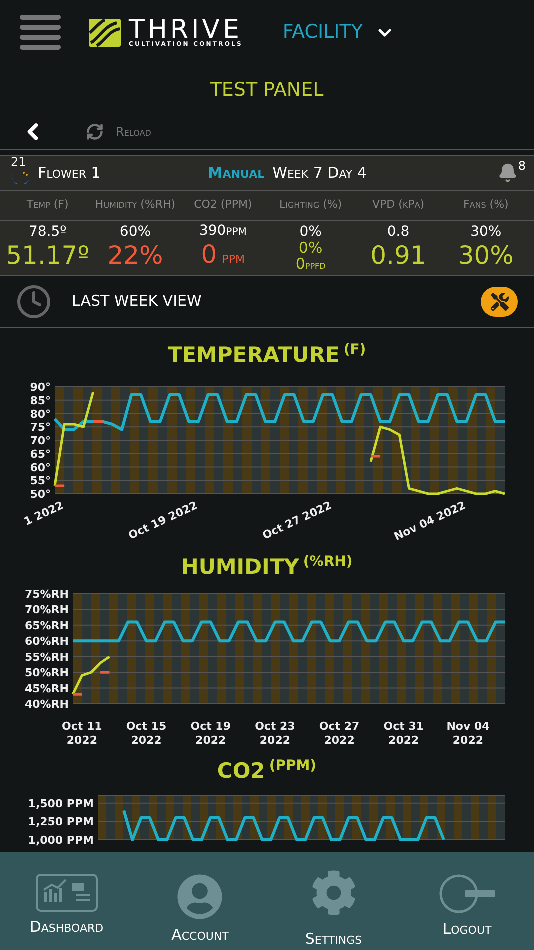 The image size is (534, 950). What do you see at coordinates (40, 441) in the screenshot?
I see `axis-label: 70°` at bounding box center [40, 441].